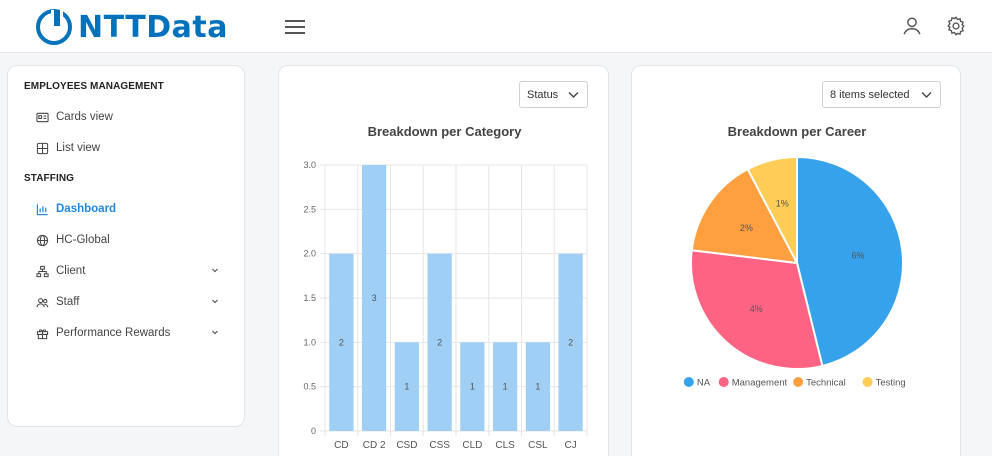 Image resolution: width=992 pixels, height=456 pixels. I want to click on grid-icon, so click(42, 148).